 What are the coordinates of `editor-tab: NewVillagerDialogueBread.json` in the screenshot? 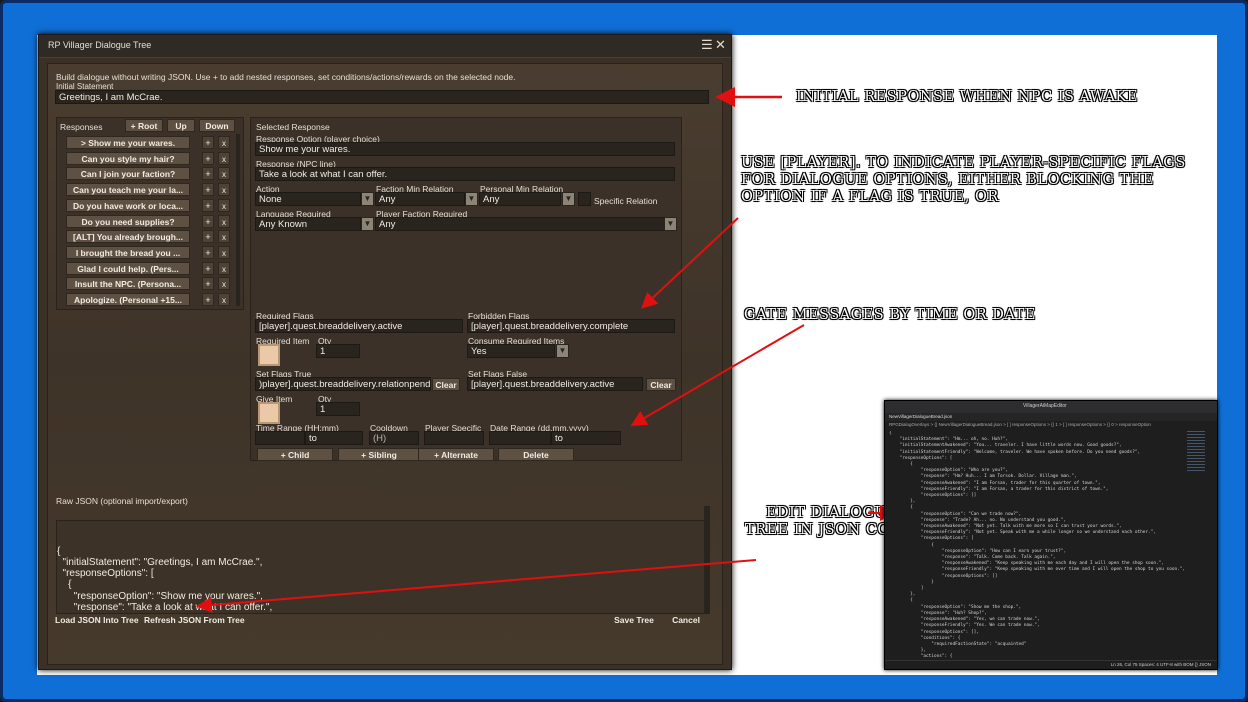 It's located at (1051, 417).